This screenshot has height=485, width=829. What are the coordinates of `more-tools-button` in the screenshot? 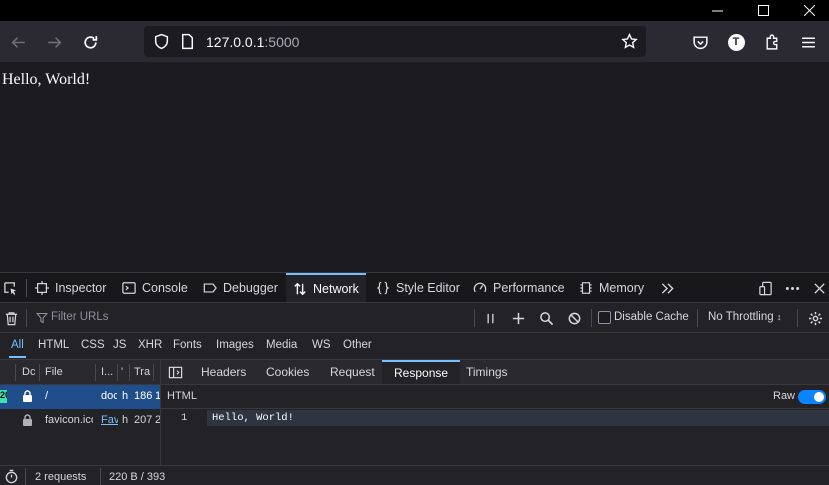 It's located at (667, 288).